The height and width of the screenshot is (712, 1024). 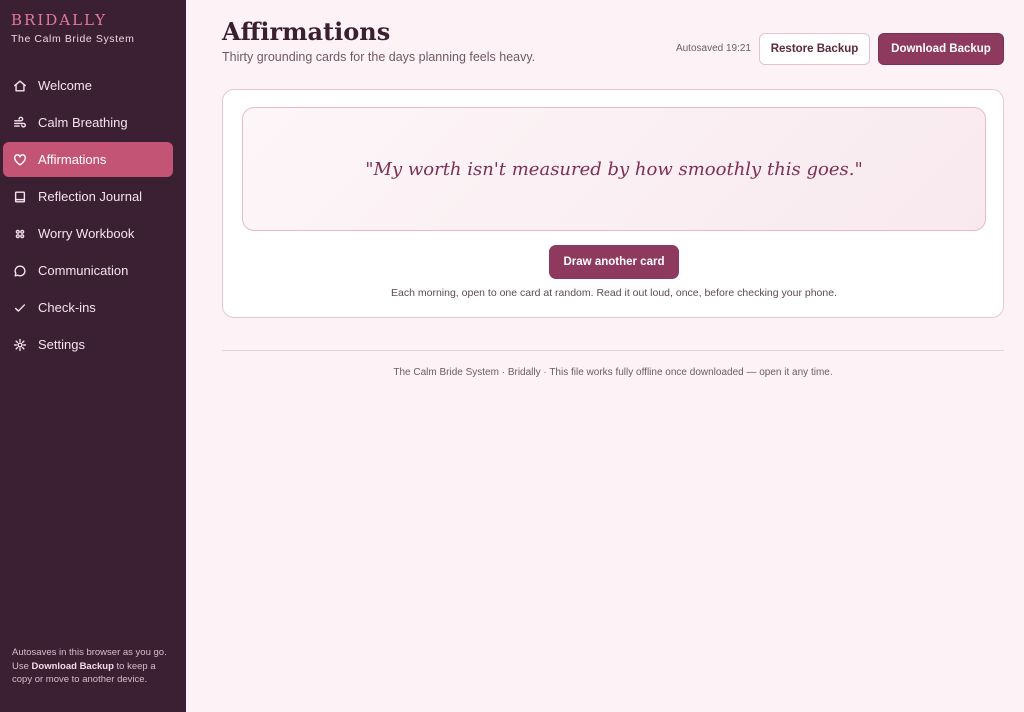 I want to click on sidebar-item-welcome: Welcome, so click(x=88, y=85).